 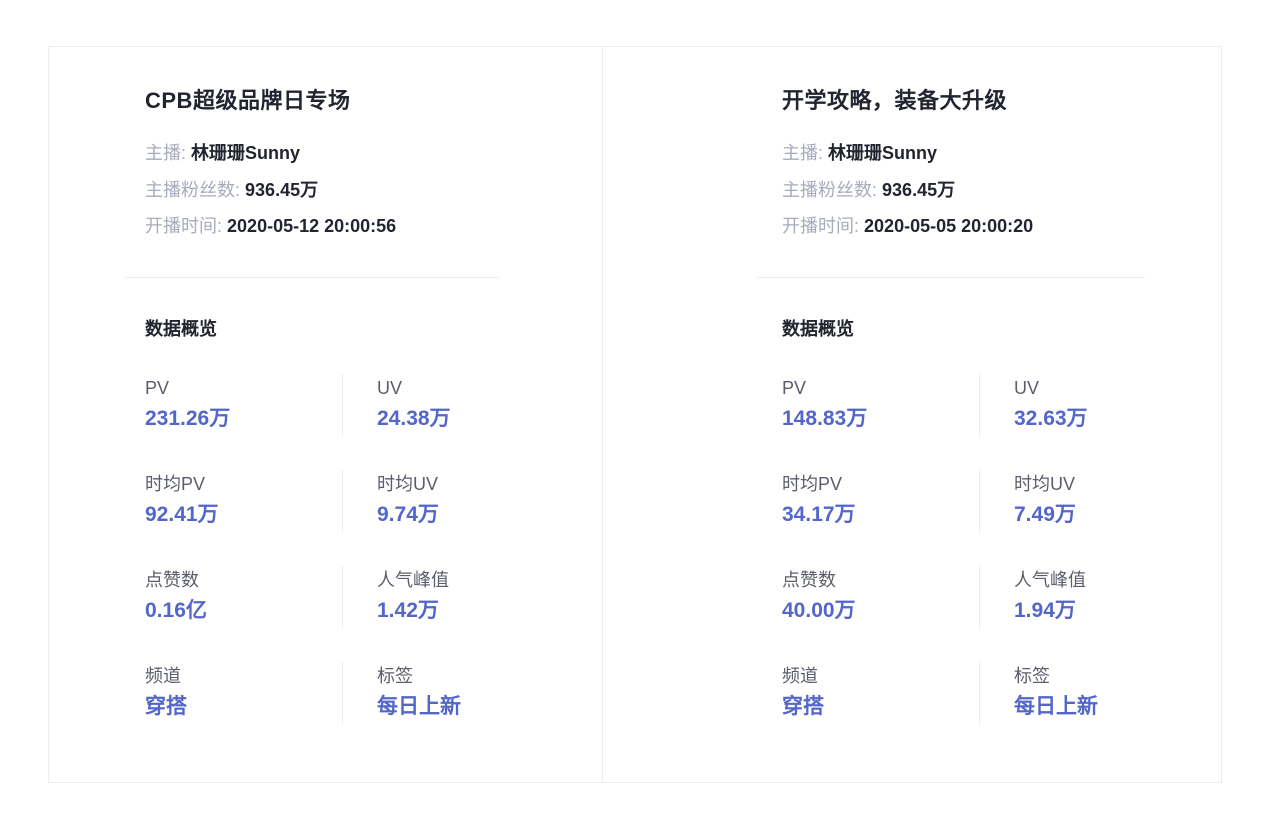 I want to click on stat-value: 24.38万, so click(x=414, y=418).